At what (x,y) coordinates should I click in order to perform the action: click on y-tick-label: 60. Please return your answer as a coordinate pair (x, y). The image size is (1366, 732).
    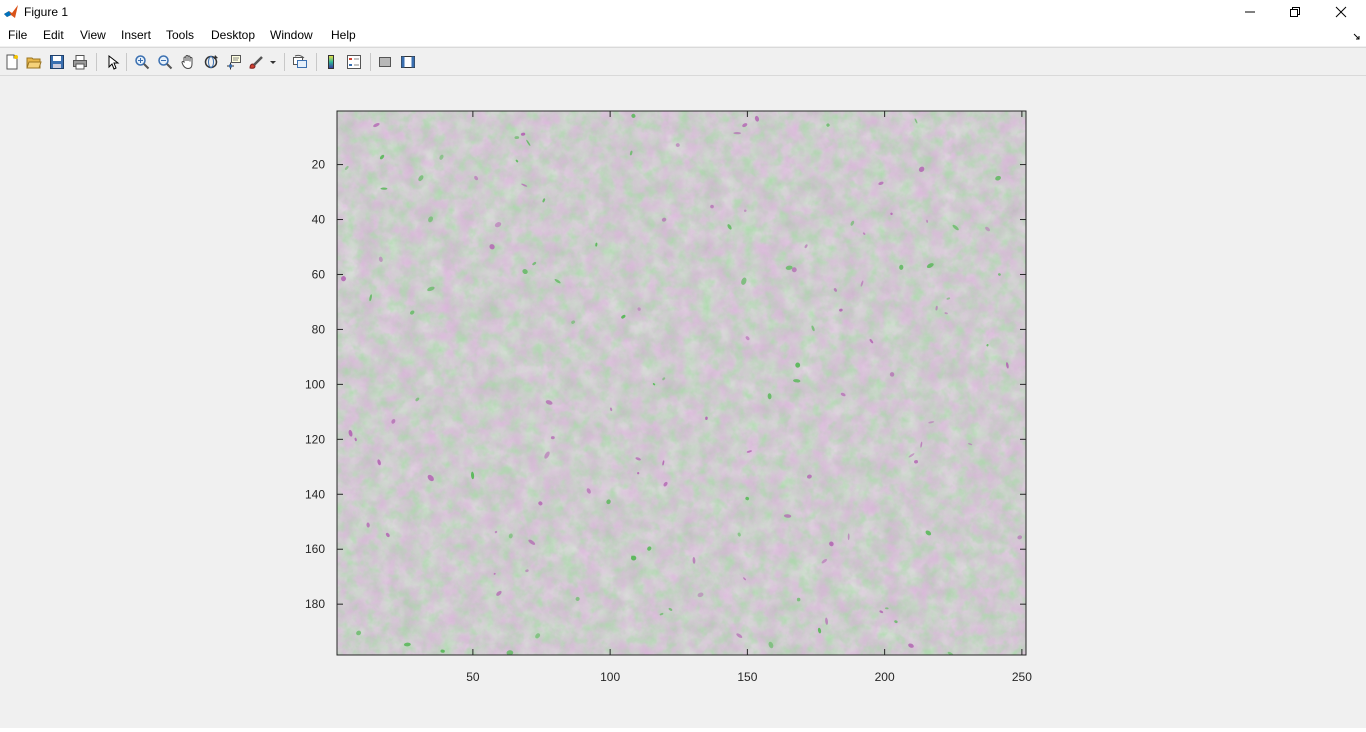
    Looking at the image, I should click on (319, 274).